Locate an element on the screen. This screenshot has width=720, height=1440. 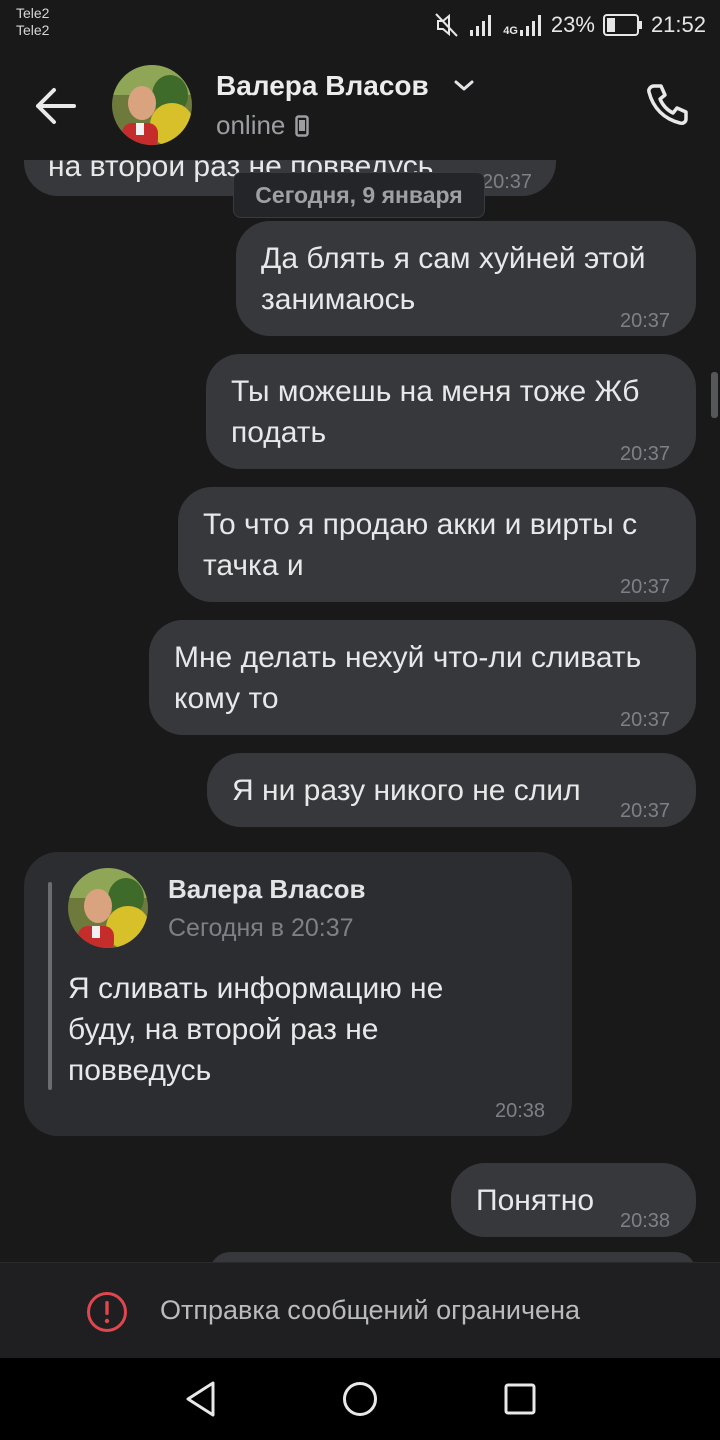
phone-icon is located at coordinates (667, 104).